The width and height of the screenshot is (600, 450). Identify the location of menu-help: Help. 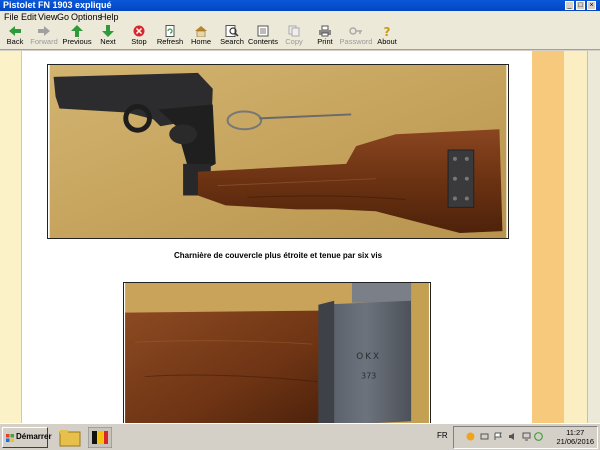
(109, 17).